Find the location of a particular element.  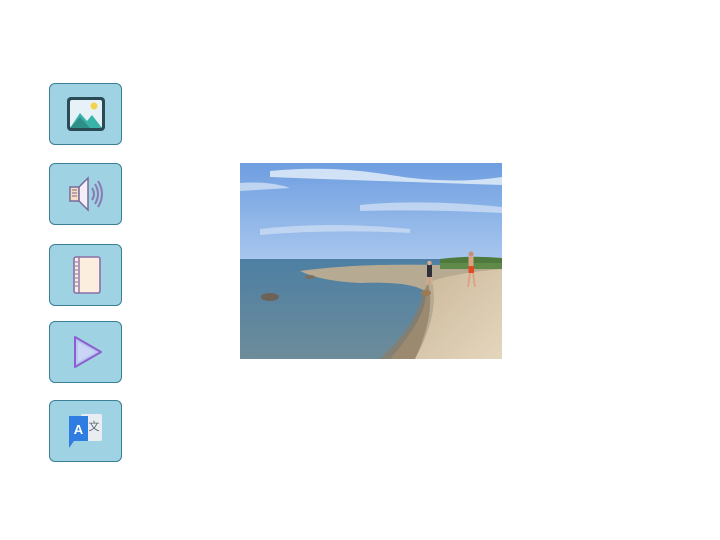

translate-icon-latin: A is located at coordinates (78, 429).